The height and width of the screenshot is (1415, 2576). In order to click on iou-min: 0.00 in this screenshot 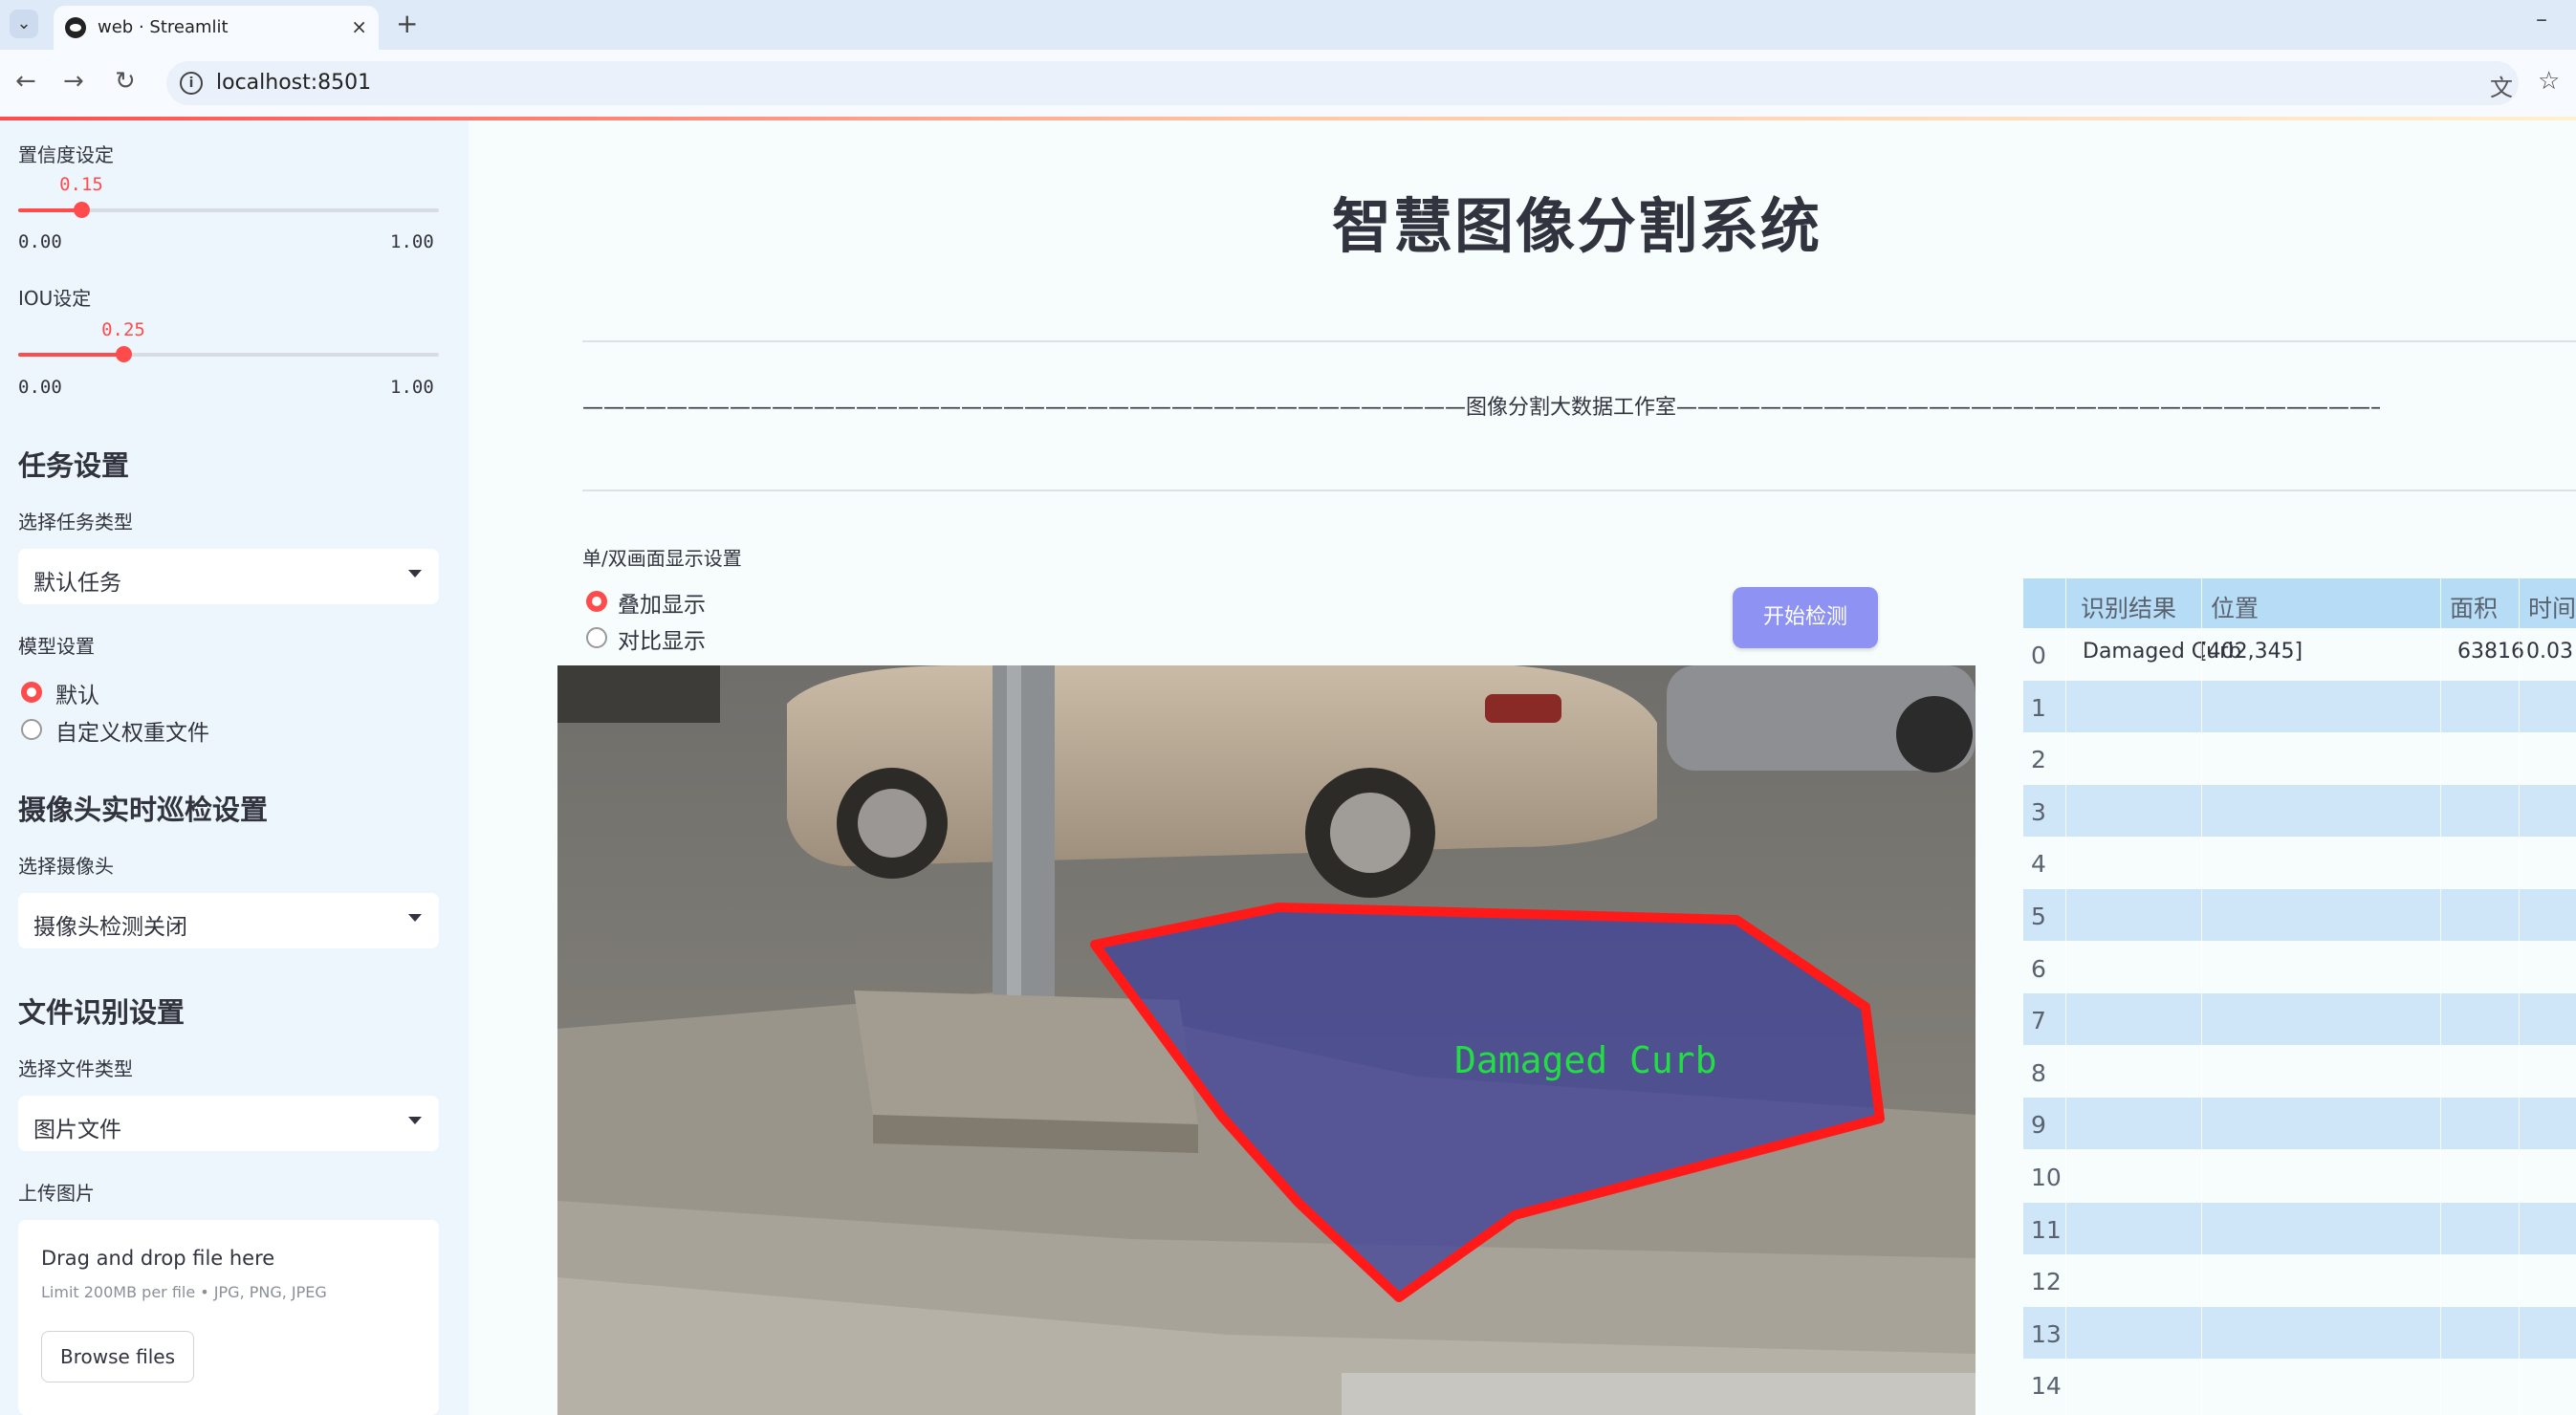, I will do `click(40, 388)`.